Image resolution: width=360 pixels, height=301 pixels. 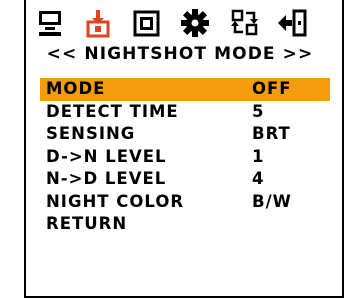 What do you see at coordinates (188, 179) in the screenshot?
I see `menu-item-n-d-level: N->D LEVEL 4` at bounding box center [188, 179].